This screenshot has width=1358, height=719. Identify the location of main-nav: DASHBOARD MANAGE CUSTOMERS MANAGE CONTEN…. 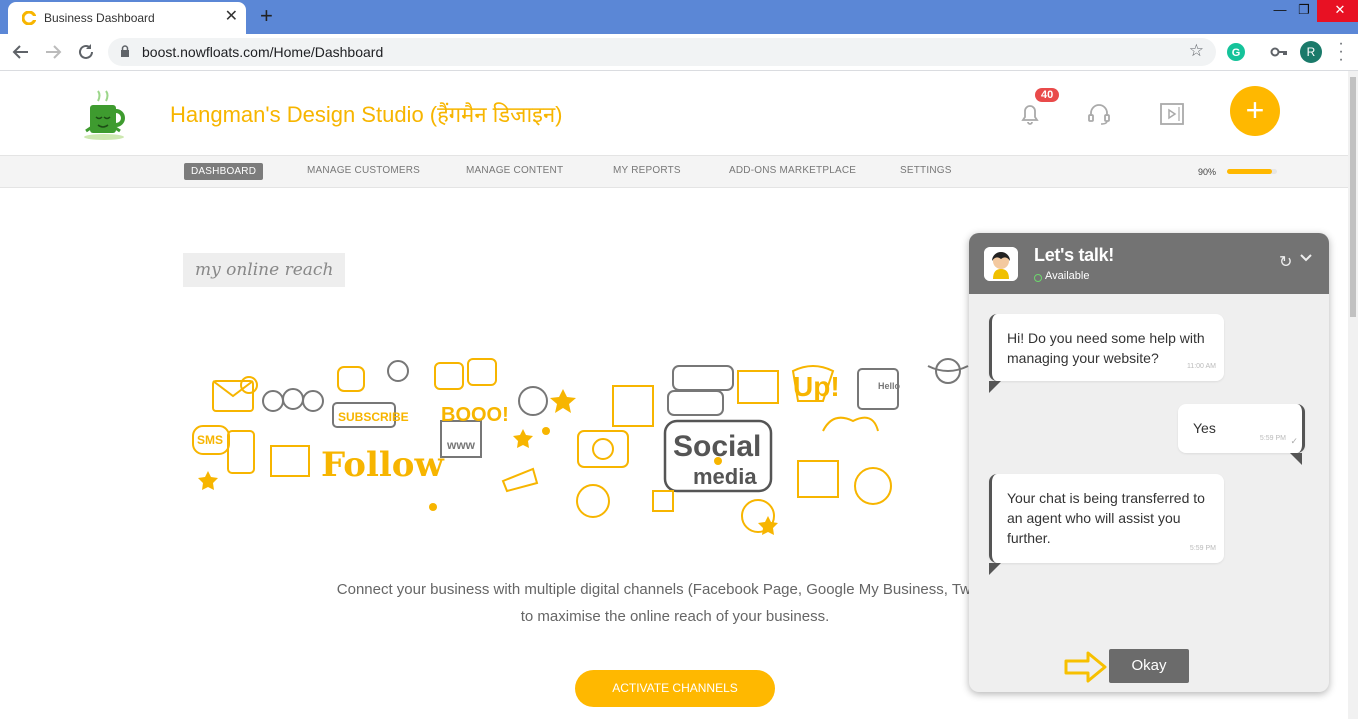
(674, 171).